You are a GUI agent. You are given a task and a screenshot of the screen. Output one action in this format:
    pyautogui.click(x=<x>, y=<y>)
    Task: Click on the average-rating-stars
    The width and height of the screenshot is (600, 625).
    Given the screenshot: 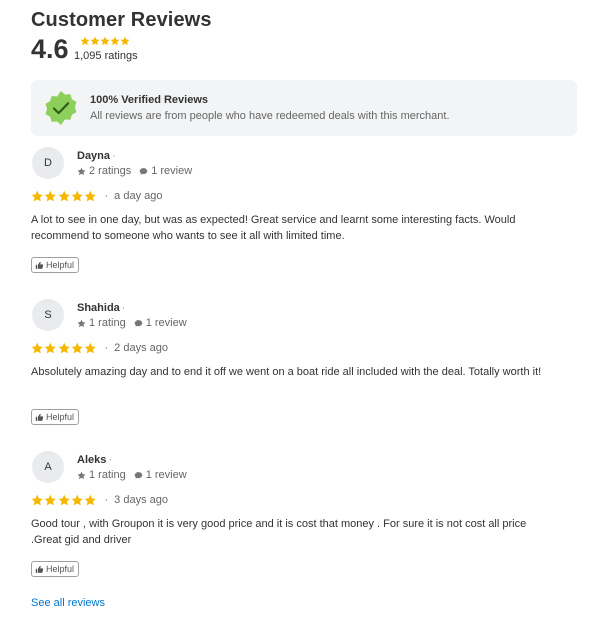 What is the action you would take?
    pyautogui.click(x=105, y=41)
    